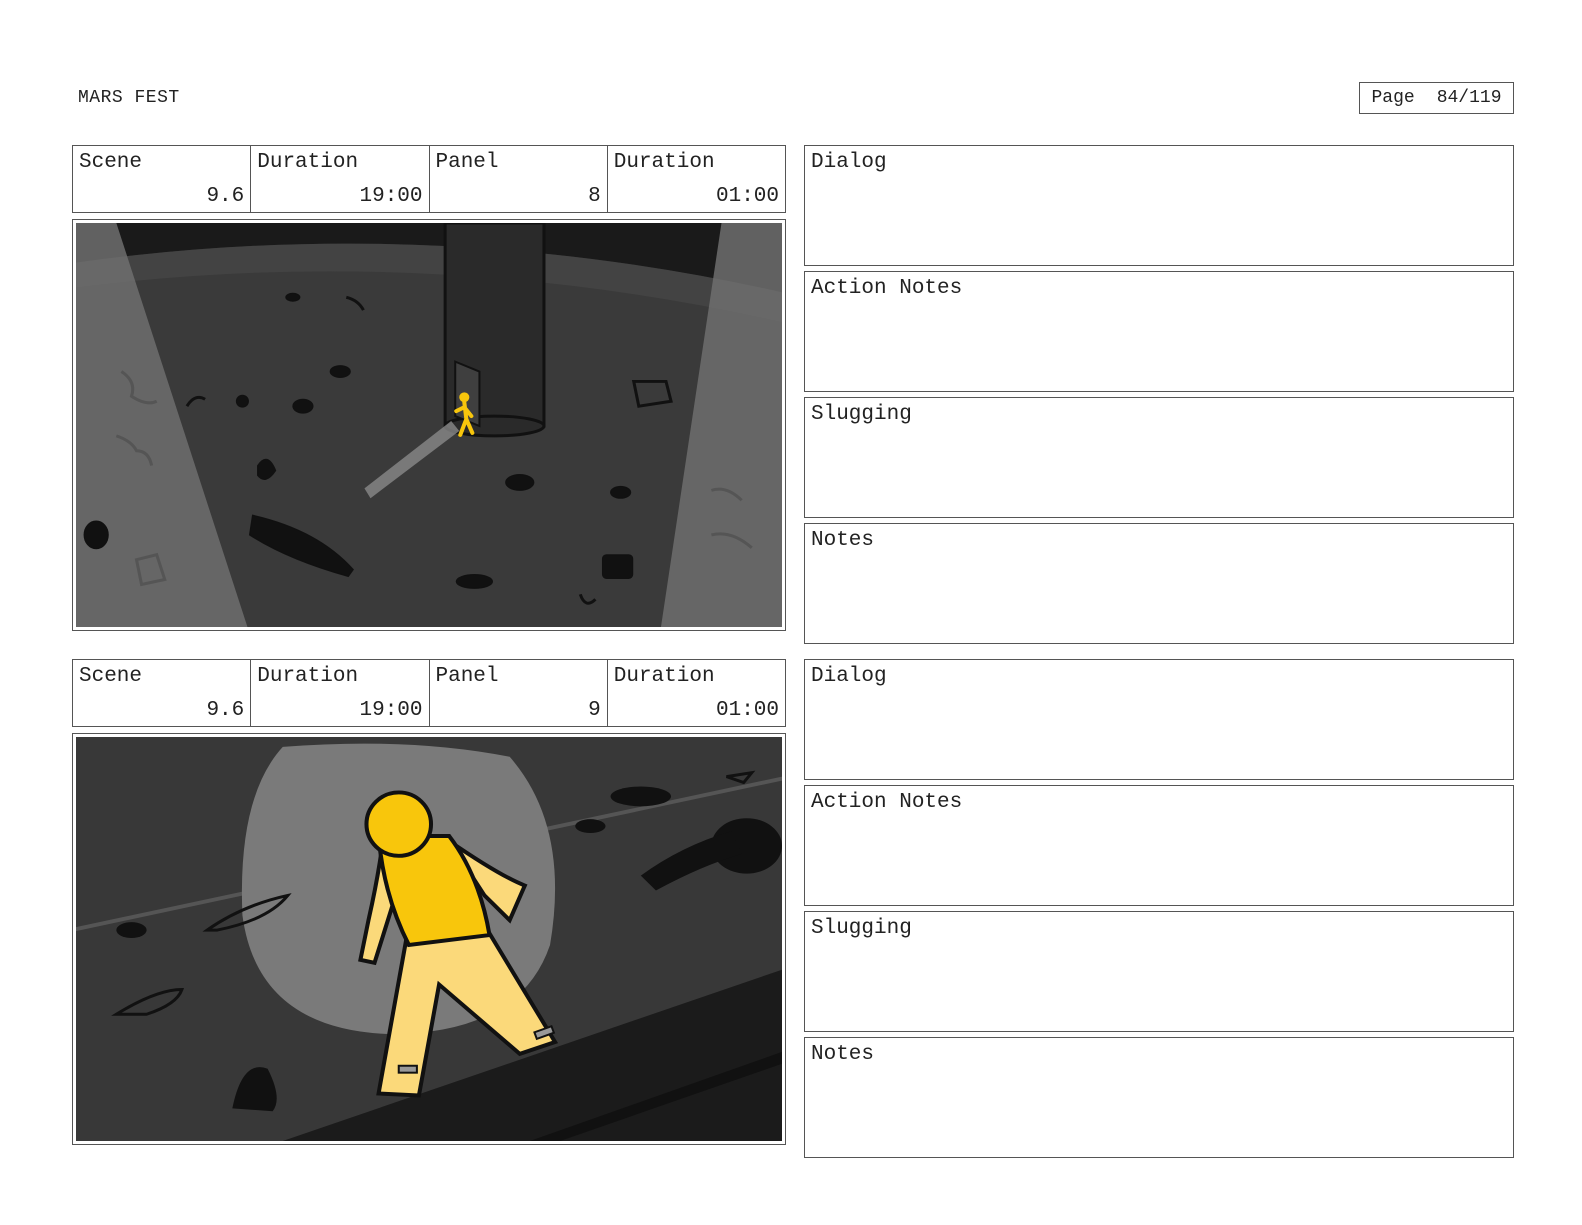 Image resolution: width=1582 pixels, height=1225 pixels. Describe the element at coordinates (129, 98) in the screenshot. I see `project-title: MARS FEST` at that location.